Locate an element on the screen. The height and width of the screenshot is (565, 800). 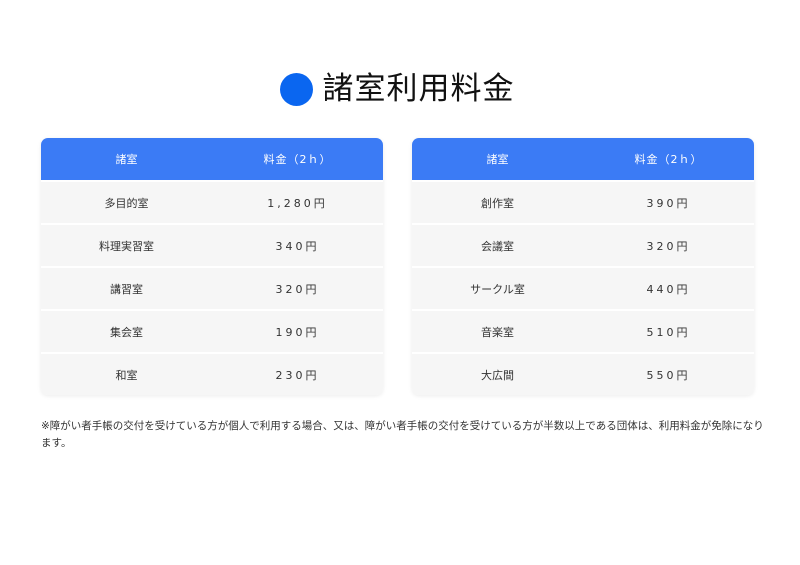
bullet-circle-icon is located at coordinates (296, 89).